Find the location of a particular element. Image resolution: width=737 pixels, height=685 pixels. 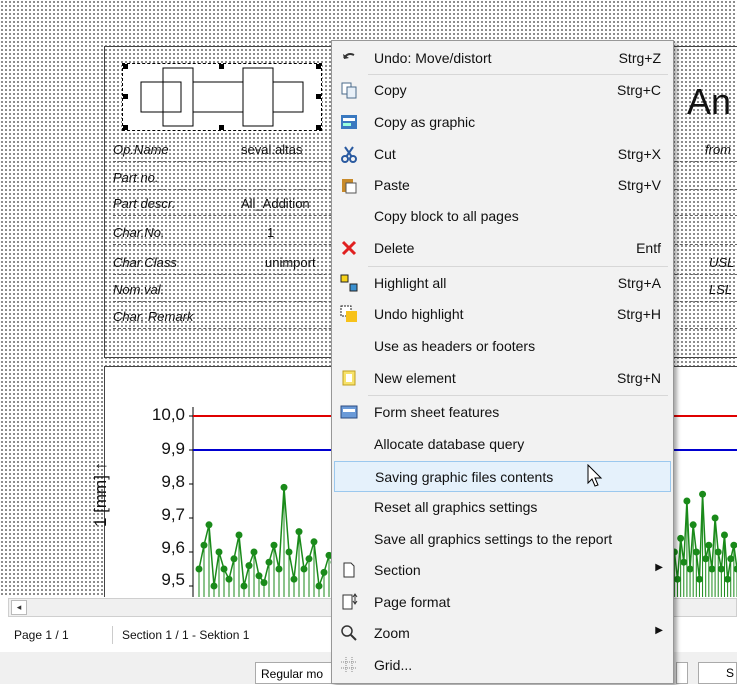

copy-graphic-icon is located at coordinates (349, 123).